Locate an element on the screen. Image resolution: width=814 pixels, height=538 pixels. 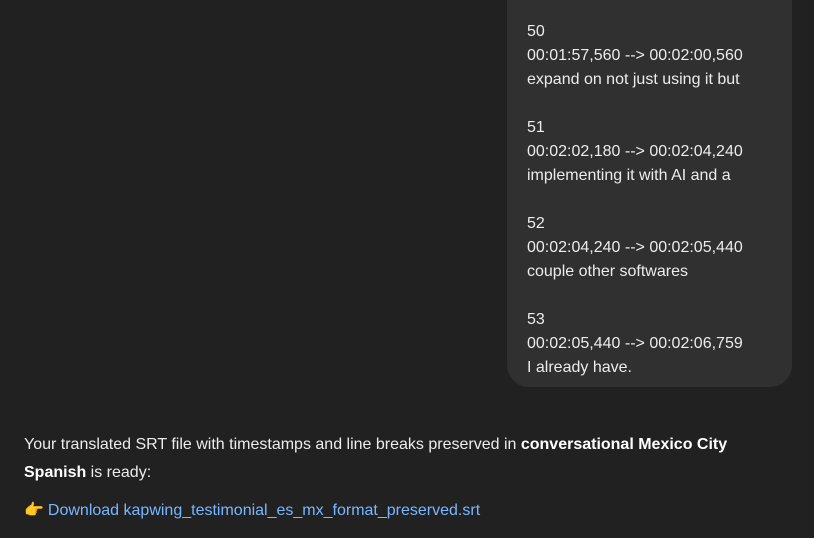
srt-index: 50 is located at coordinates (536, 31).